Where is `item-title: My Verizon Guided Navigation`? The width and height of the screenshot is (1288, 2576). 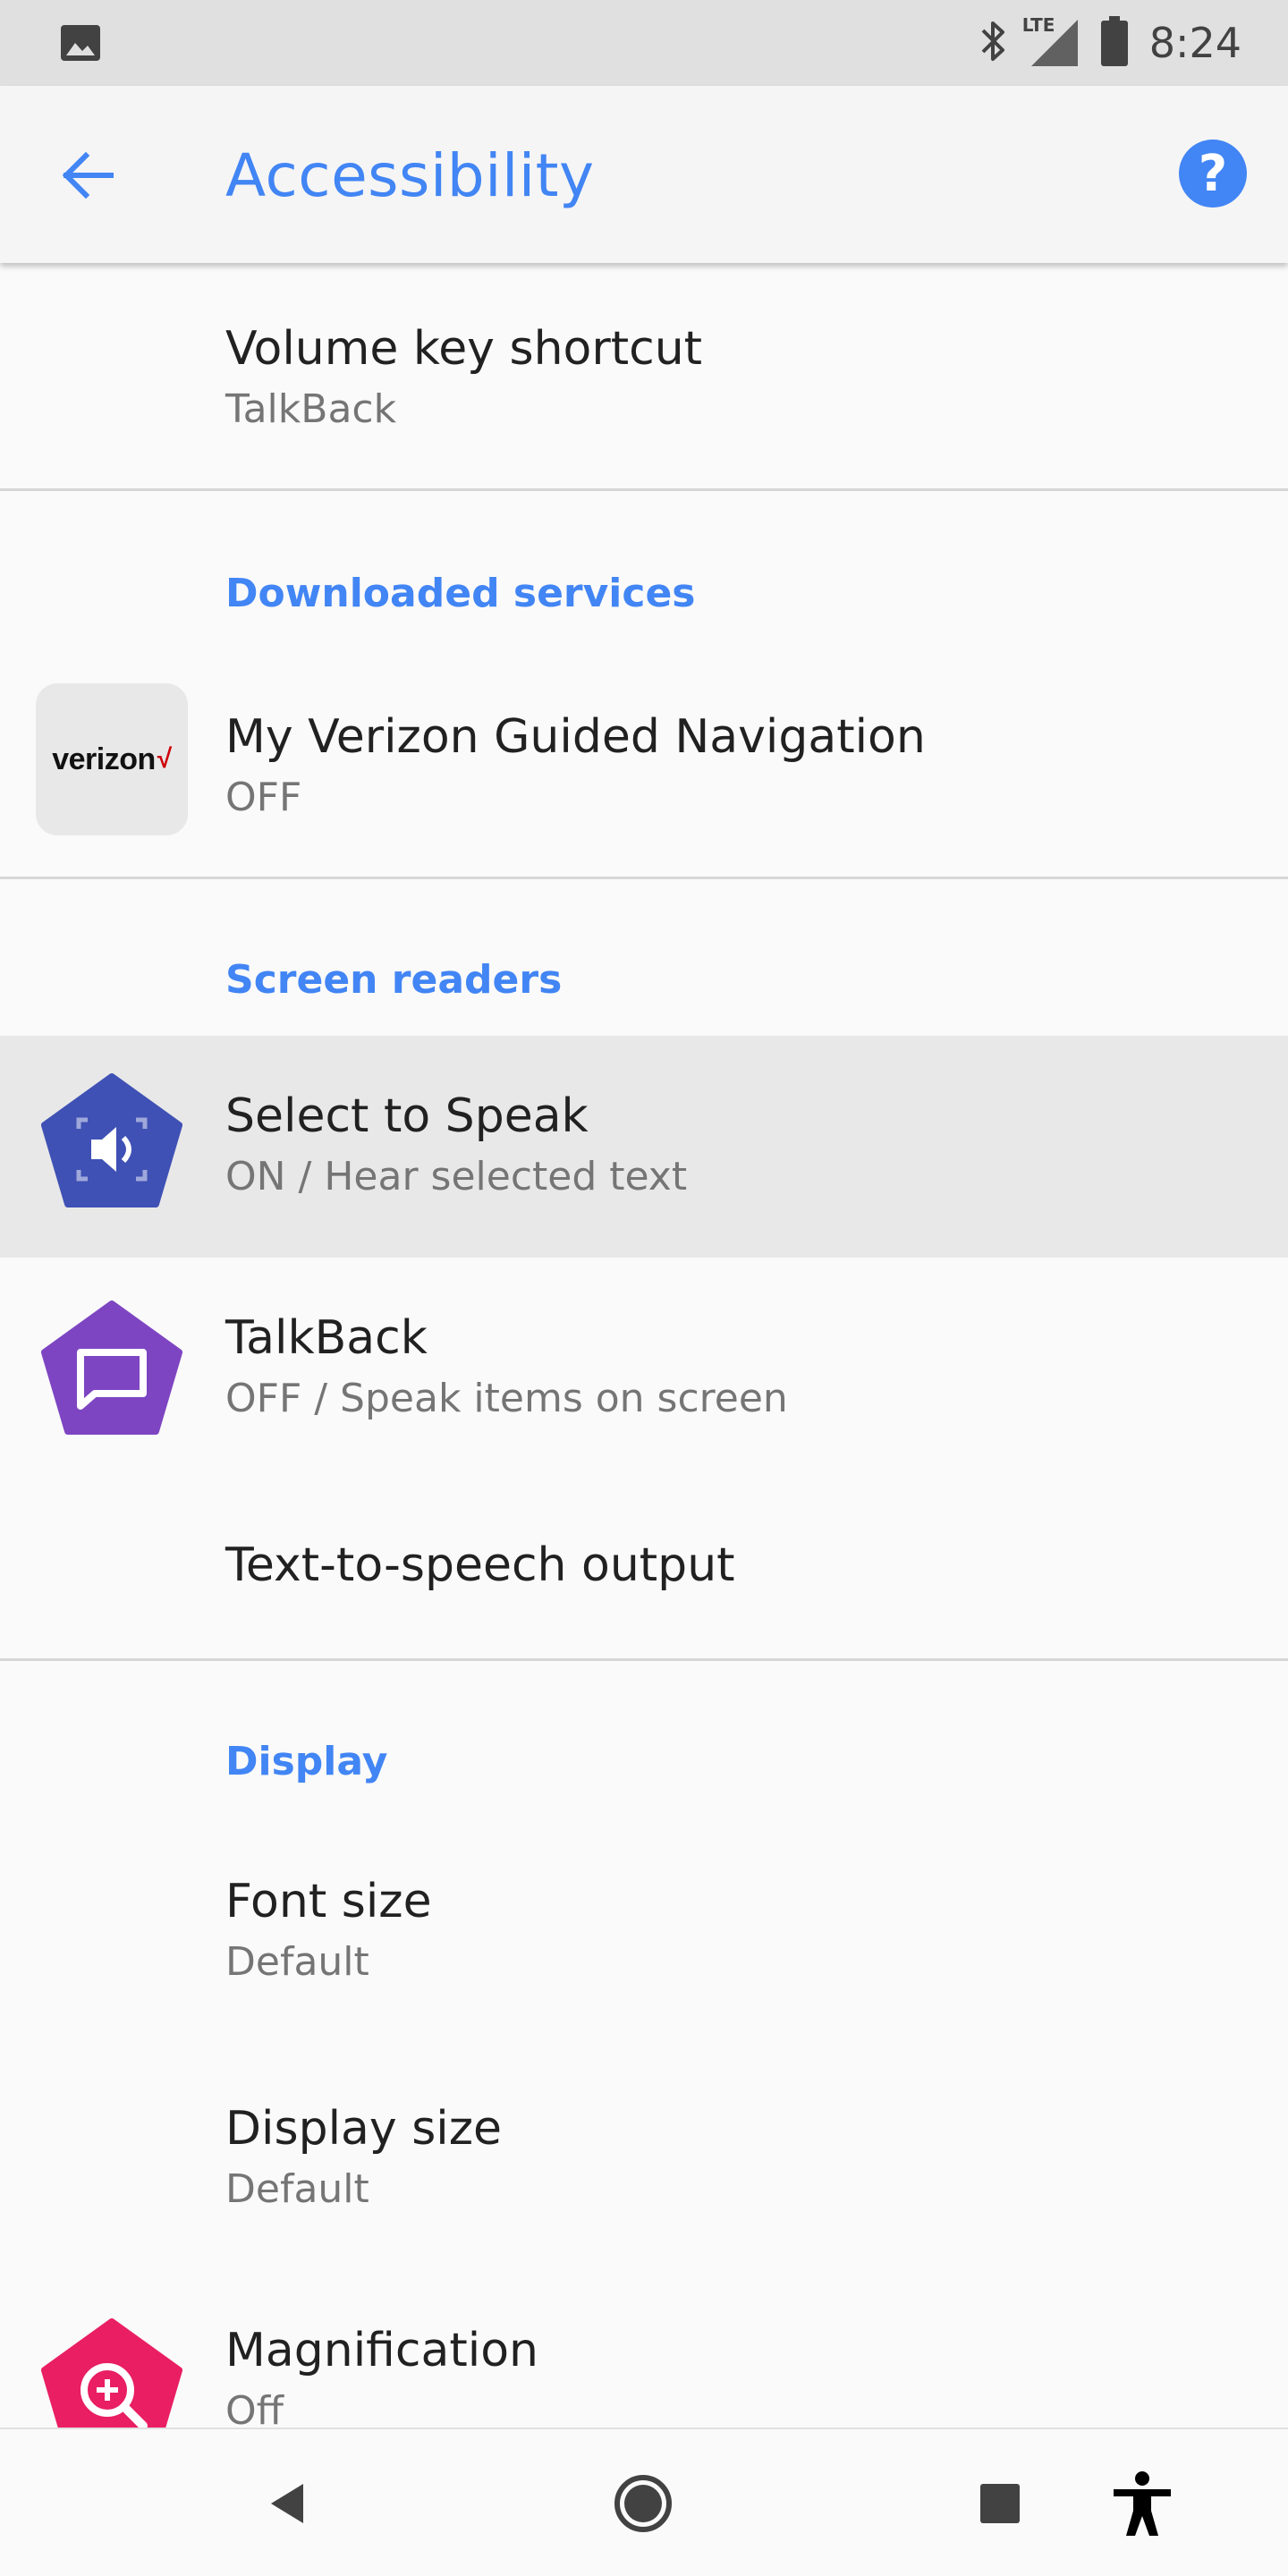
item-title: My Verizon Guided Navigation is located at coordinates (575, 737).